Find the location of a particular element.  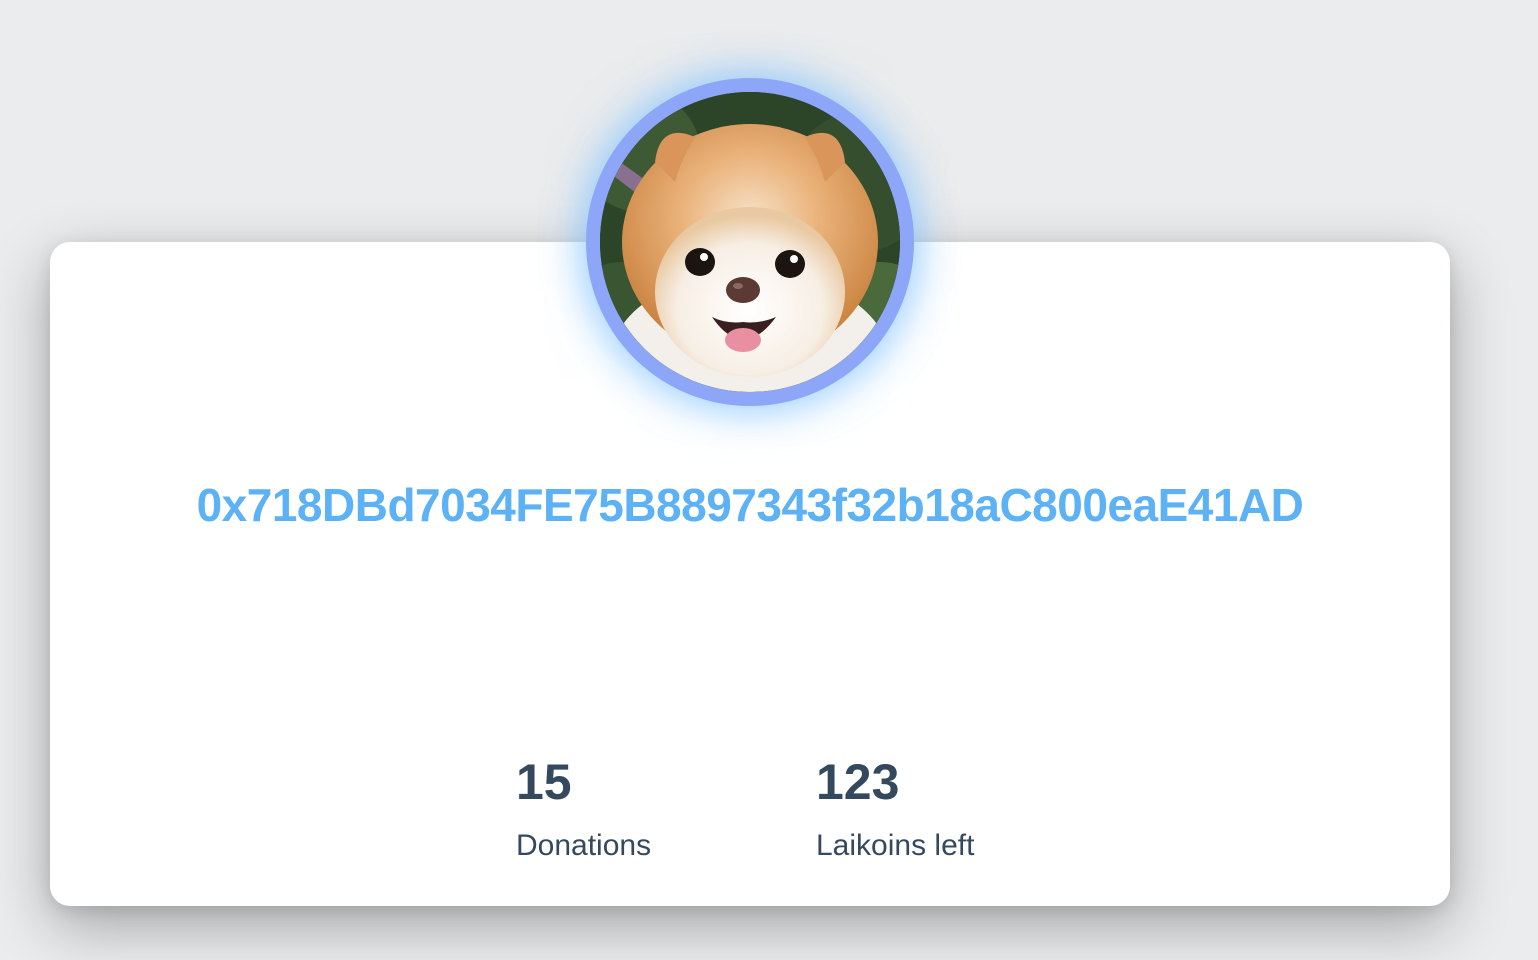

laikoins-label: Laikoins left is located at coordinates (895, 845).